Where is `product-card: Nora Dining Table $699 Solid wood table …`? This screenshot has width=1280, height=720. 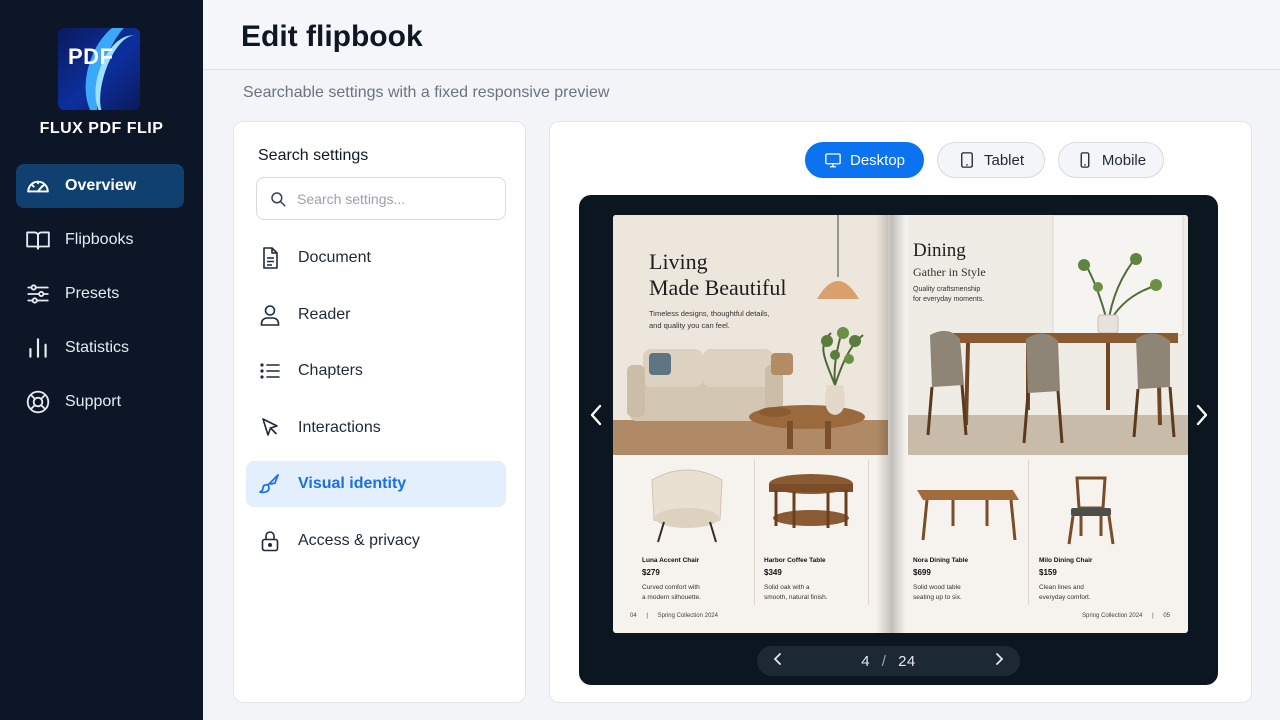
product-card: Nora Dining Table $699 Solid wood table … is located at coordinates (968, 535).